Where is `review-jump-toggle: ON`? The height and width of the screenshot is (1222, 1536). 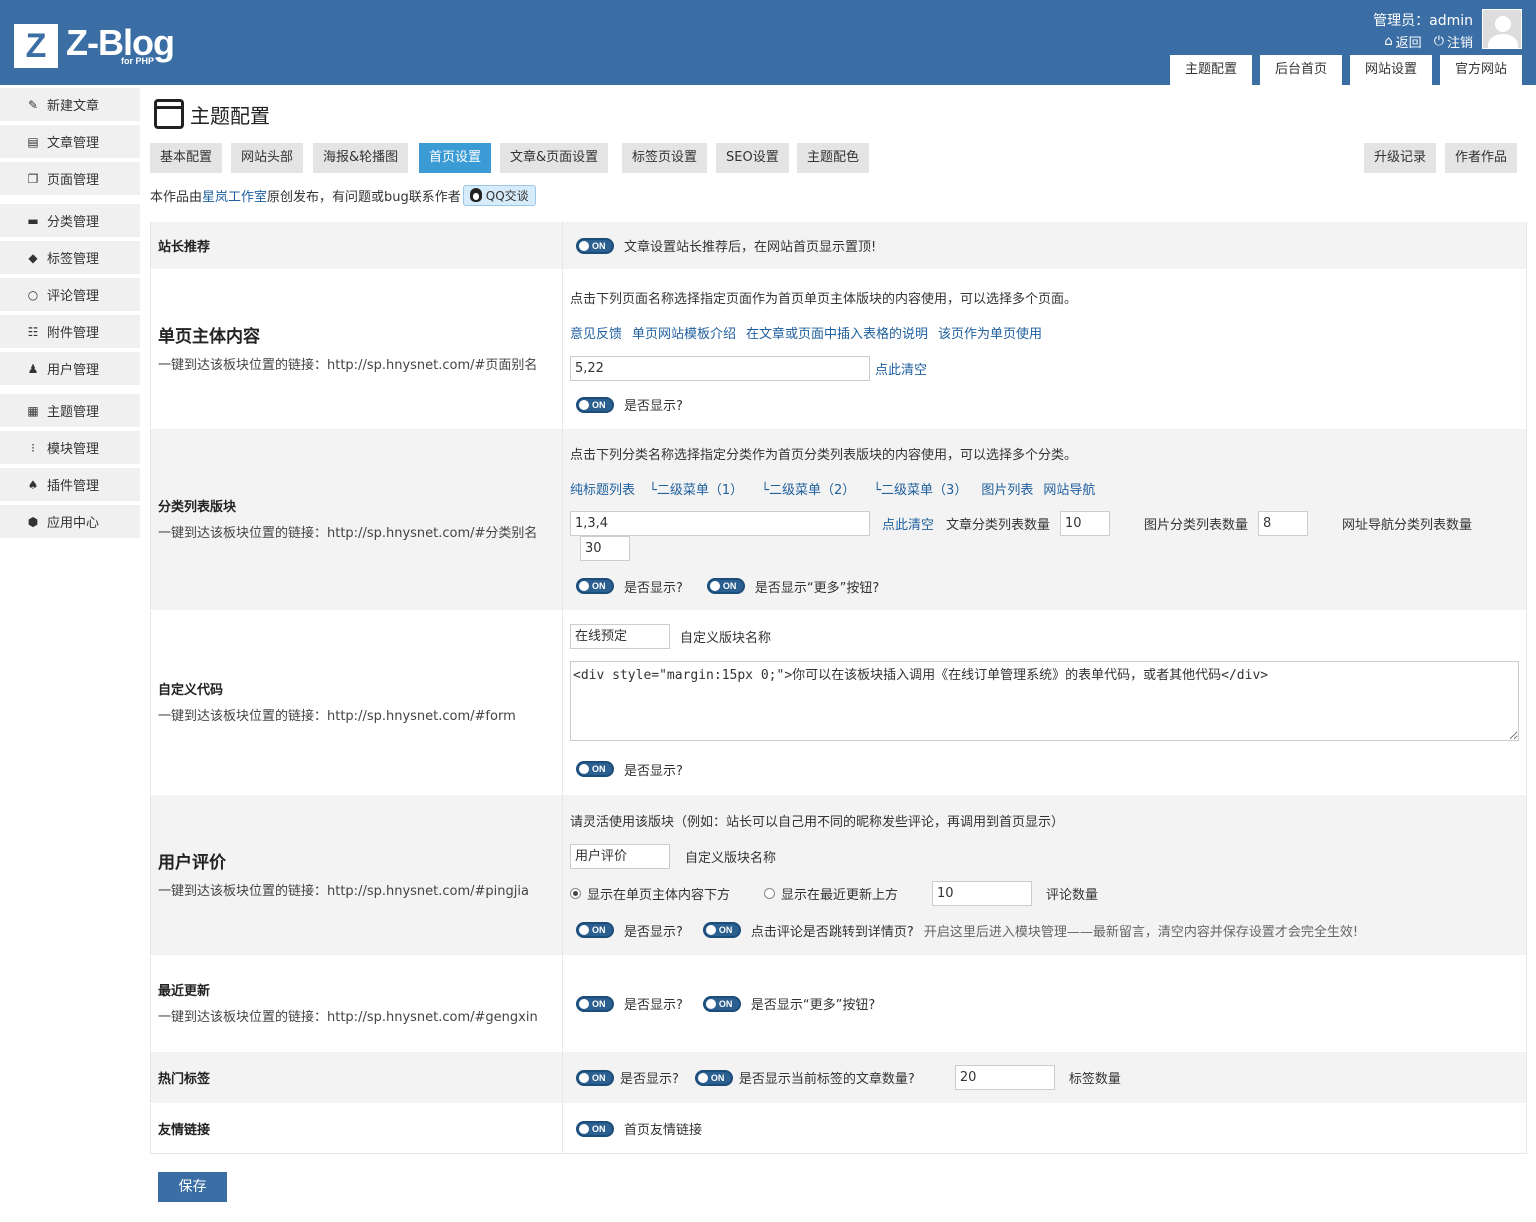 review-jump-toggle: ON is located at coordinates (721, 930).